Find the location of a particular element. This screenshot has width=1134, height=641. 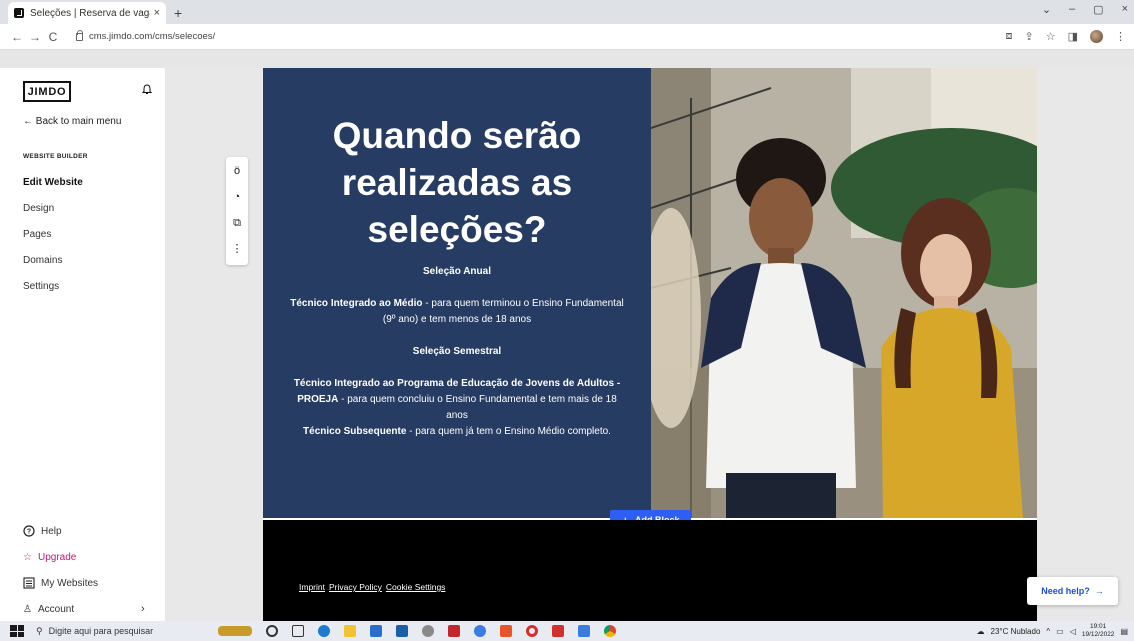

taskbar-search-placeholder: Digite aqui para pesquisar is located at coordinates (101, 631).